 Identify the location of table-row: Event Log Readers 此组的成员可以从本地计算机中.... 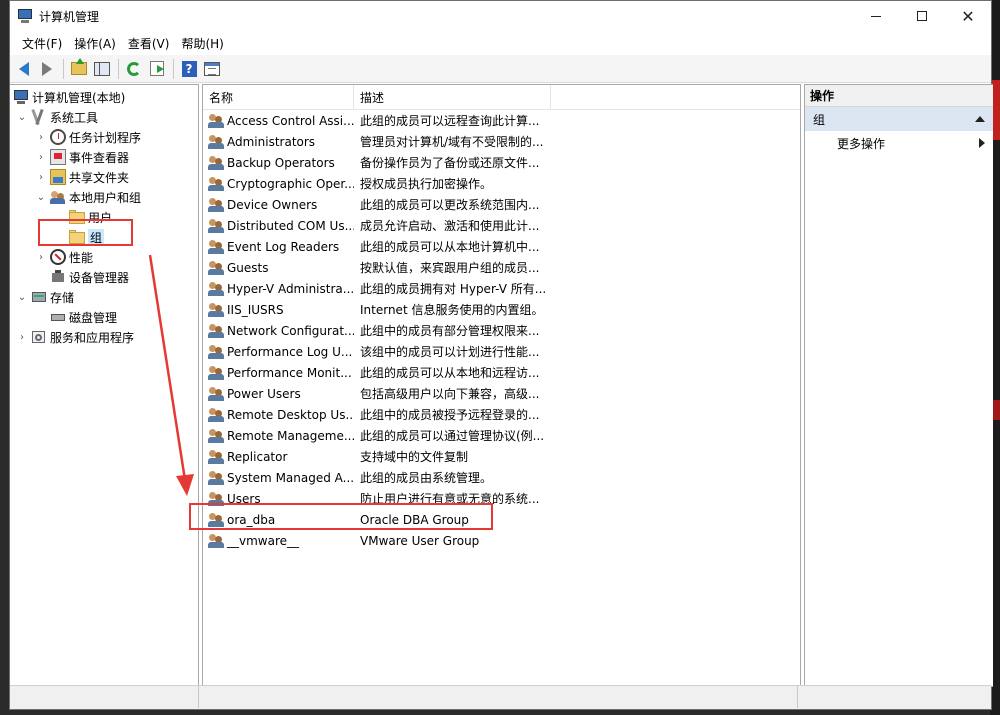
(501, 246).